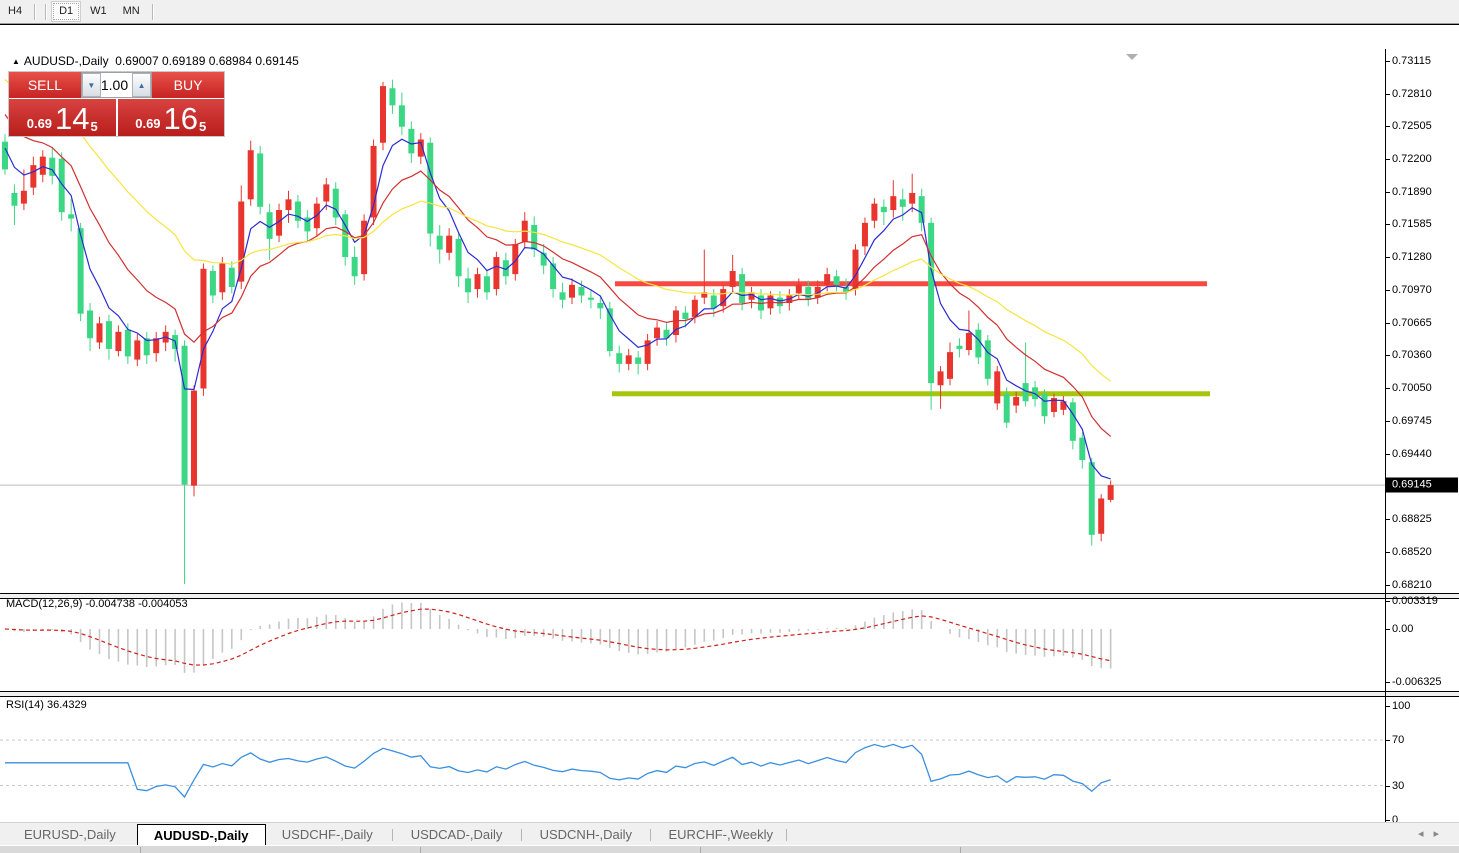  What do you see at coordinates (700, 850) in the screenshot?
I see `status-divider` at bounding box center [700, 850].